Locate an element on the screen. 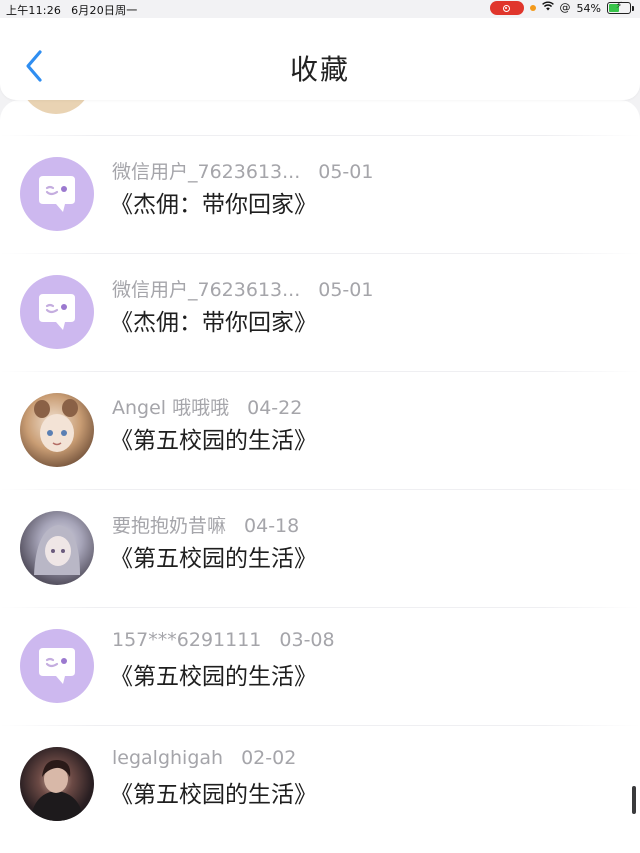  item-meta: legalghigah 02-02 is located at coordinates (204, 758).